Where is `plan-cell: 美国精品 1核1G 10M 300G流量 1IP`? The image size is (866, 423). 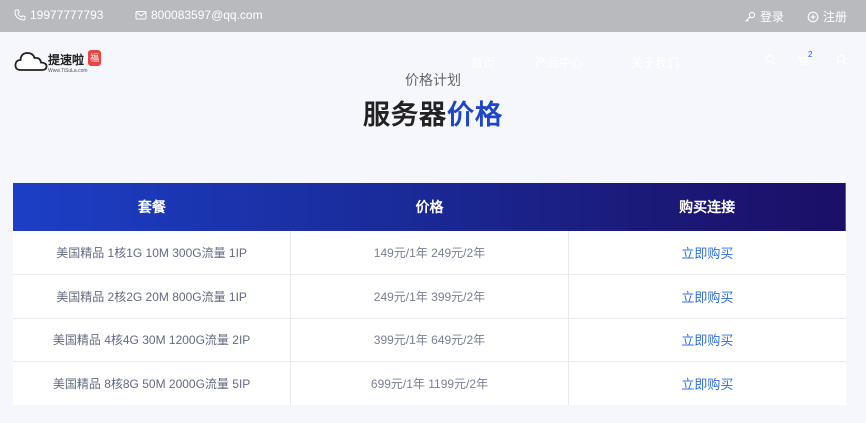
plan-cell: 美国精品 1核1G 10M 300G流量 1IP is located at coordinates (152, 253).